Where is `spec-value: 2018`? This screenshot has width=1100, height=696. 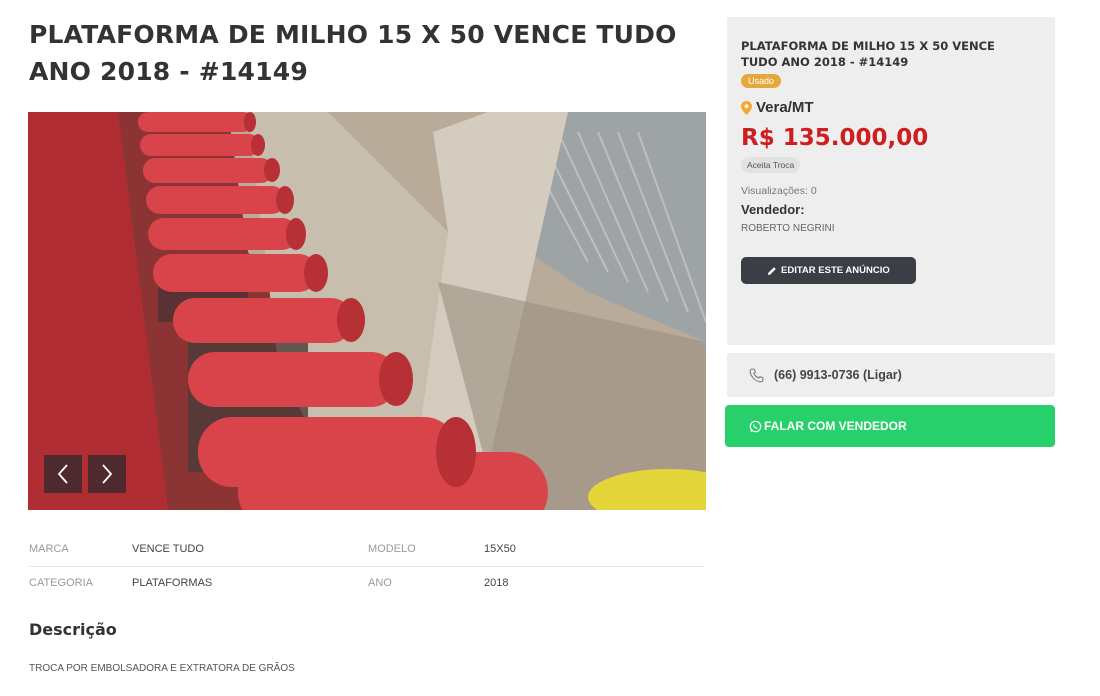 spec-value: 2018 is located at coordinates (496, 582).